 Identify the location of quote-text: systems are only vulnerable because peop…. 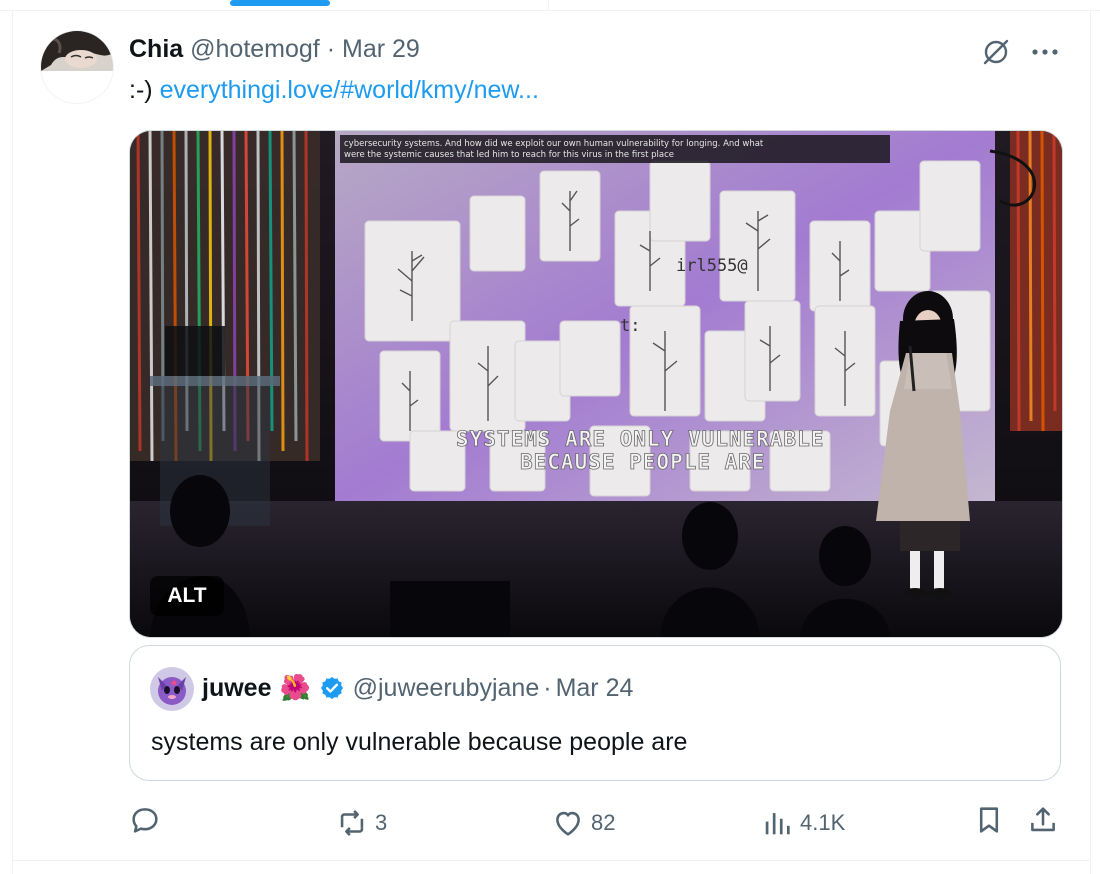
(419, 742).